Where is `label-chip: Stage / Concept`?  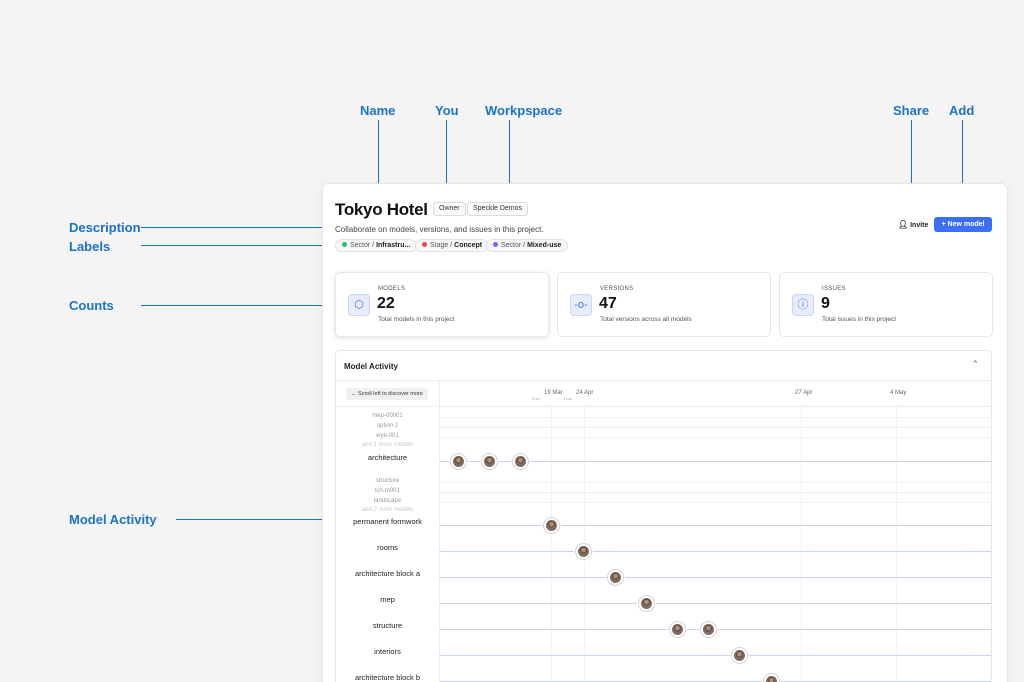 label-chip: Stage / Concept is located at coordinates (452, 245).